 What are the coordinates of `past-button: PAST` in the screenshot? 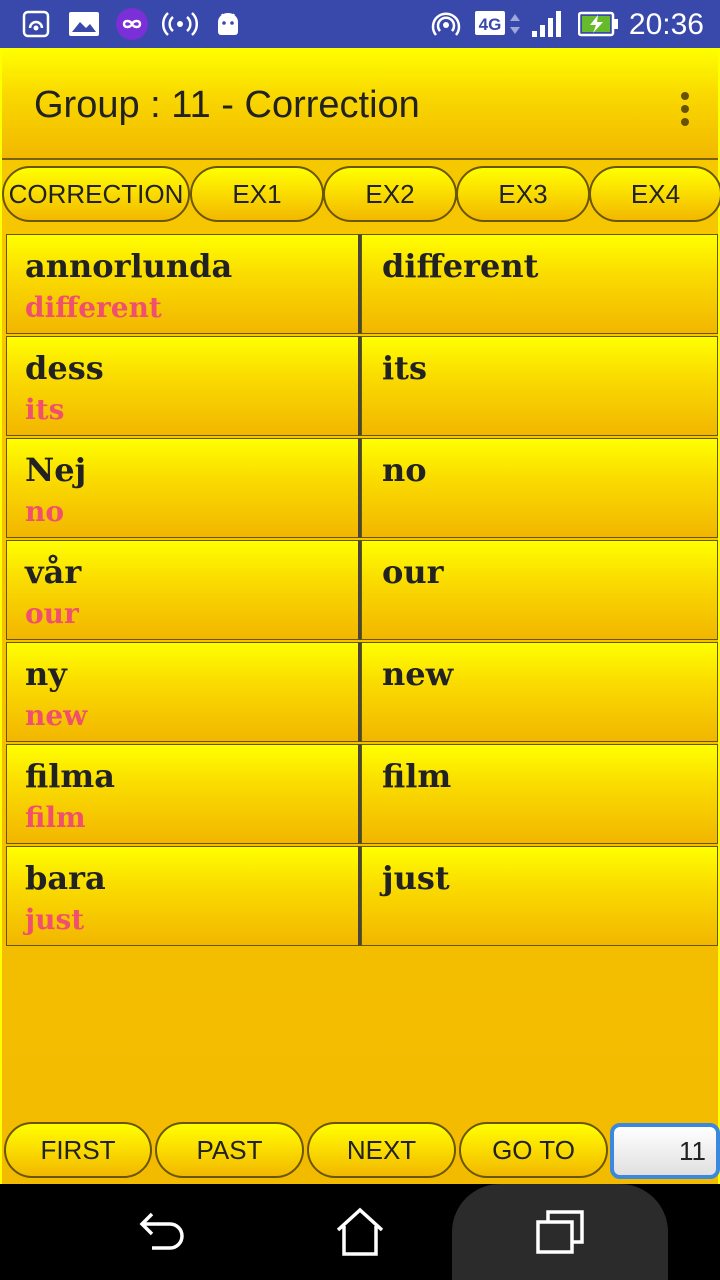 It's located at (229, 1150).